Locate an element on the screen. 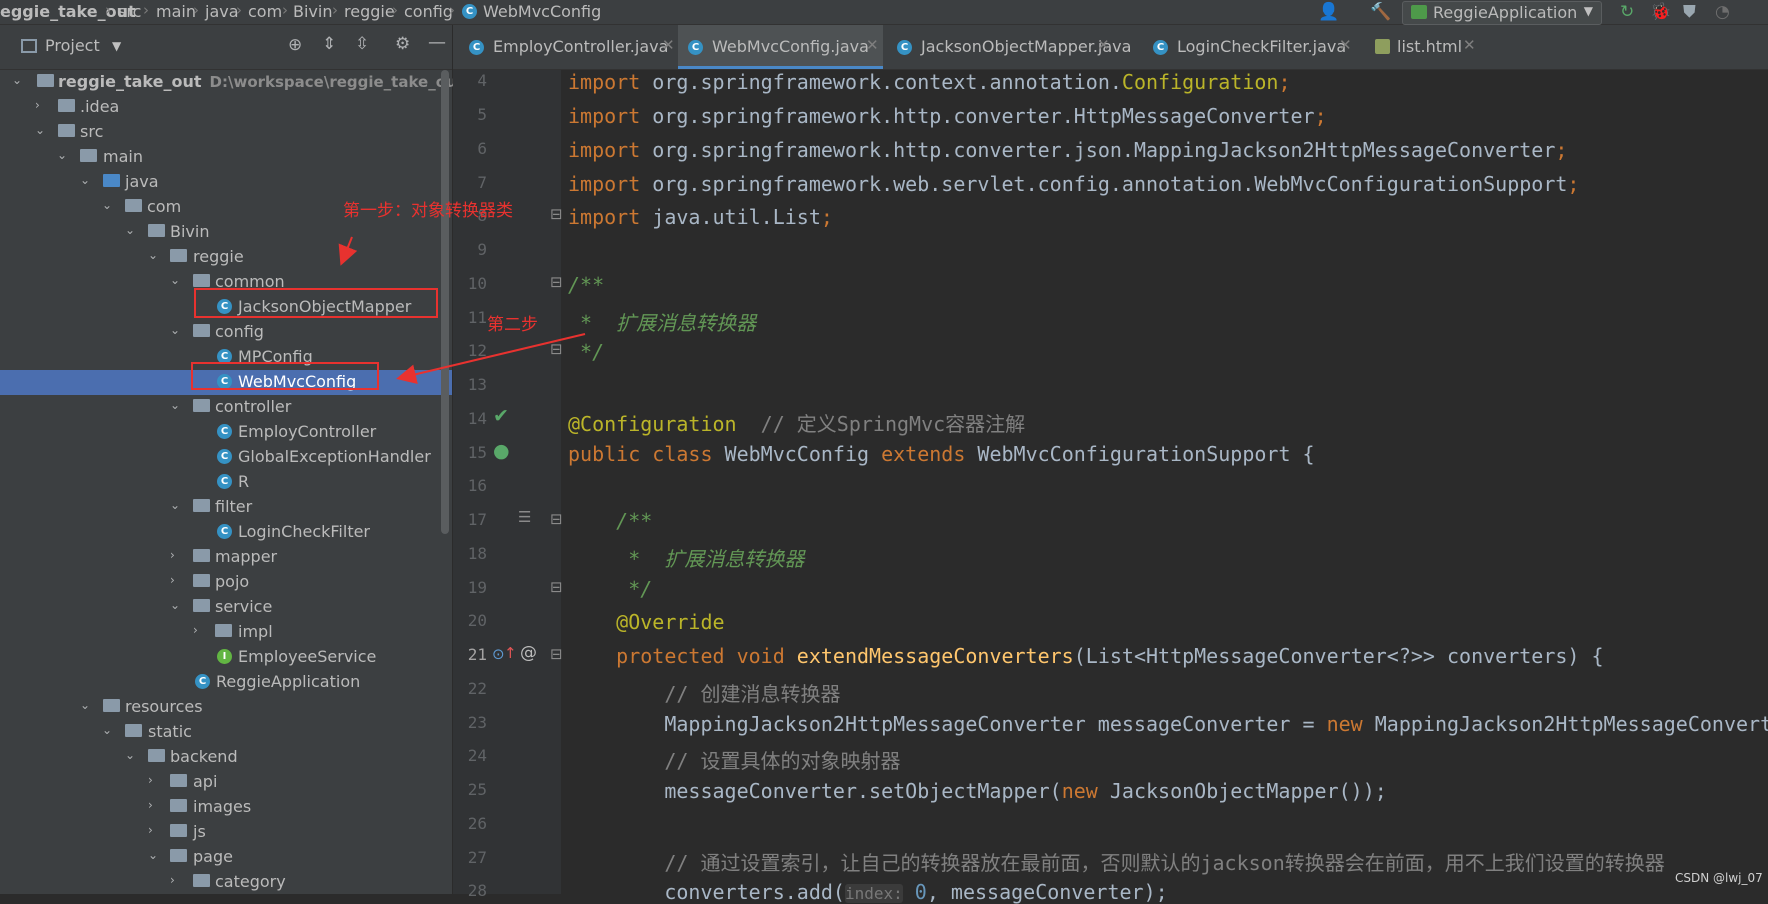  arrow-step2 is located at coordinates (491, 359).